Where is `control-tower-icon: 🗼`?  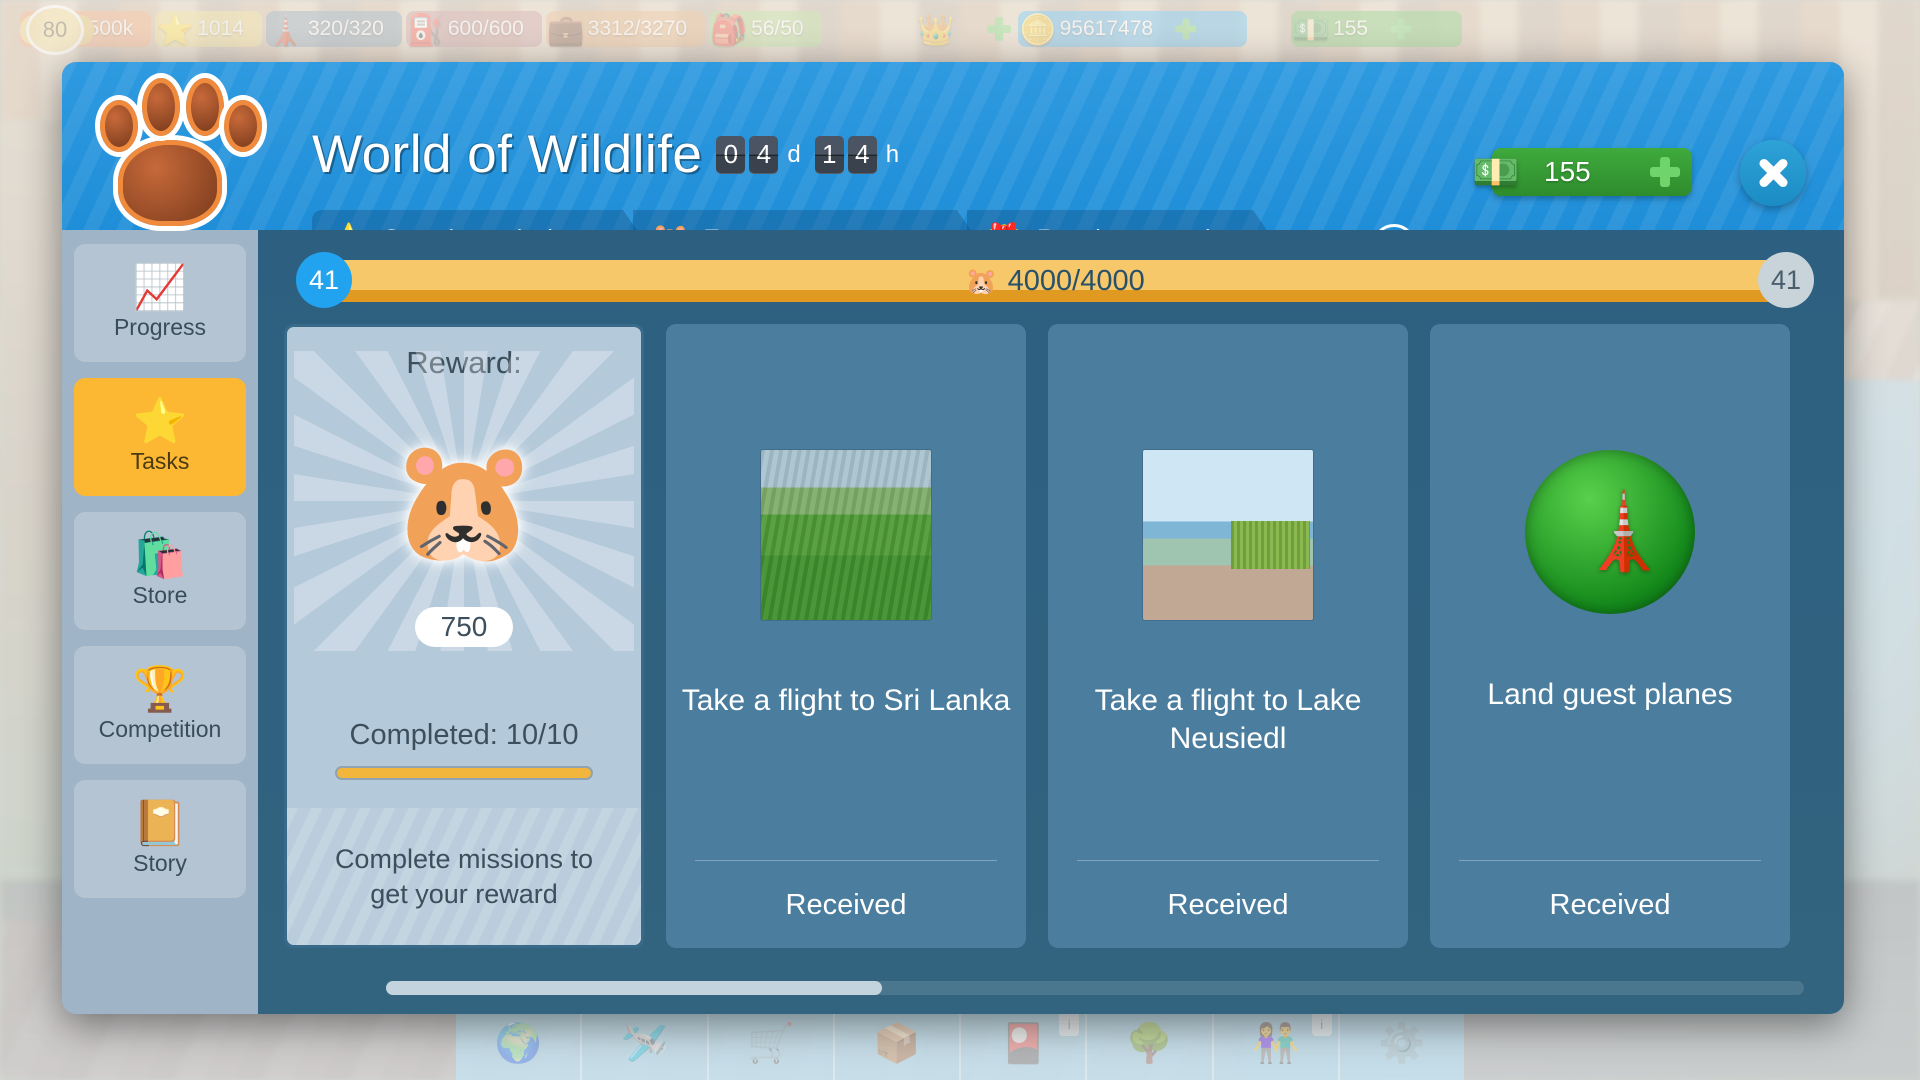 control-tower-icon: 🗼 is located at coordinates (1624, 531).